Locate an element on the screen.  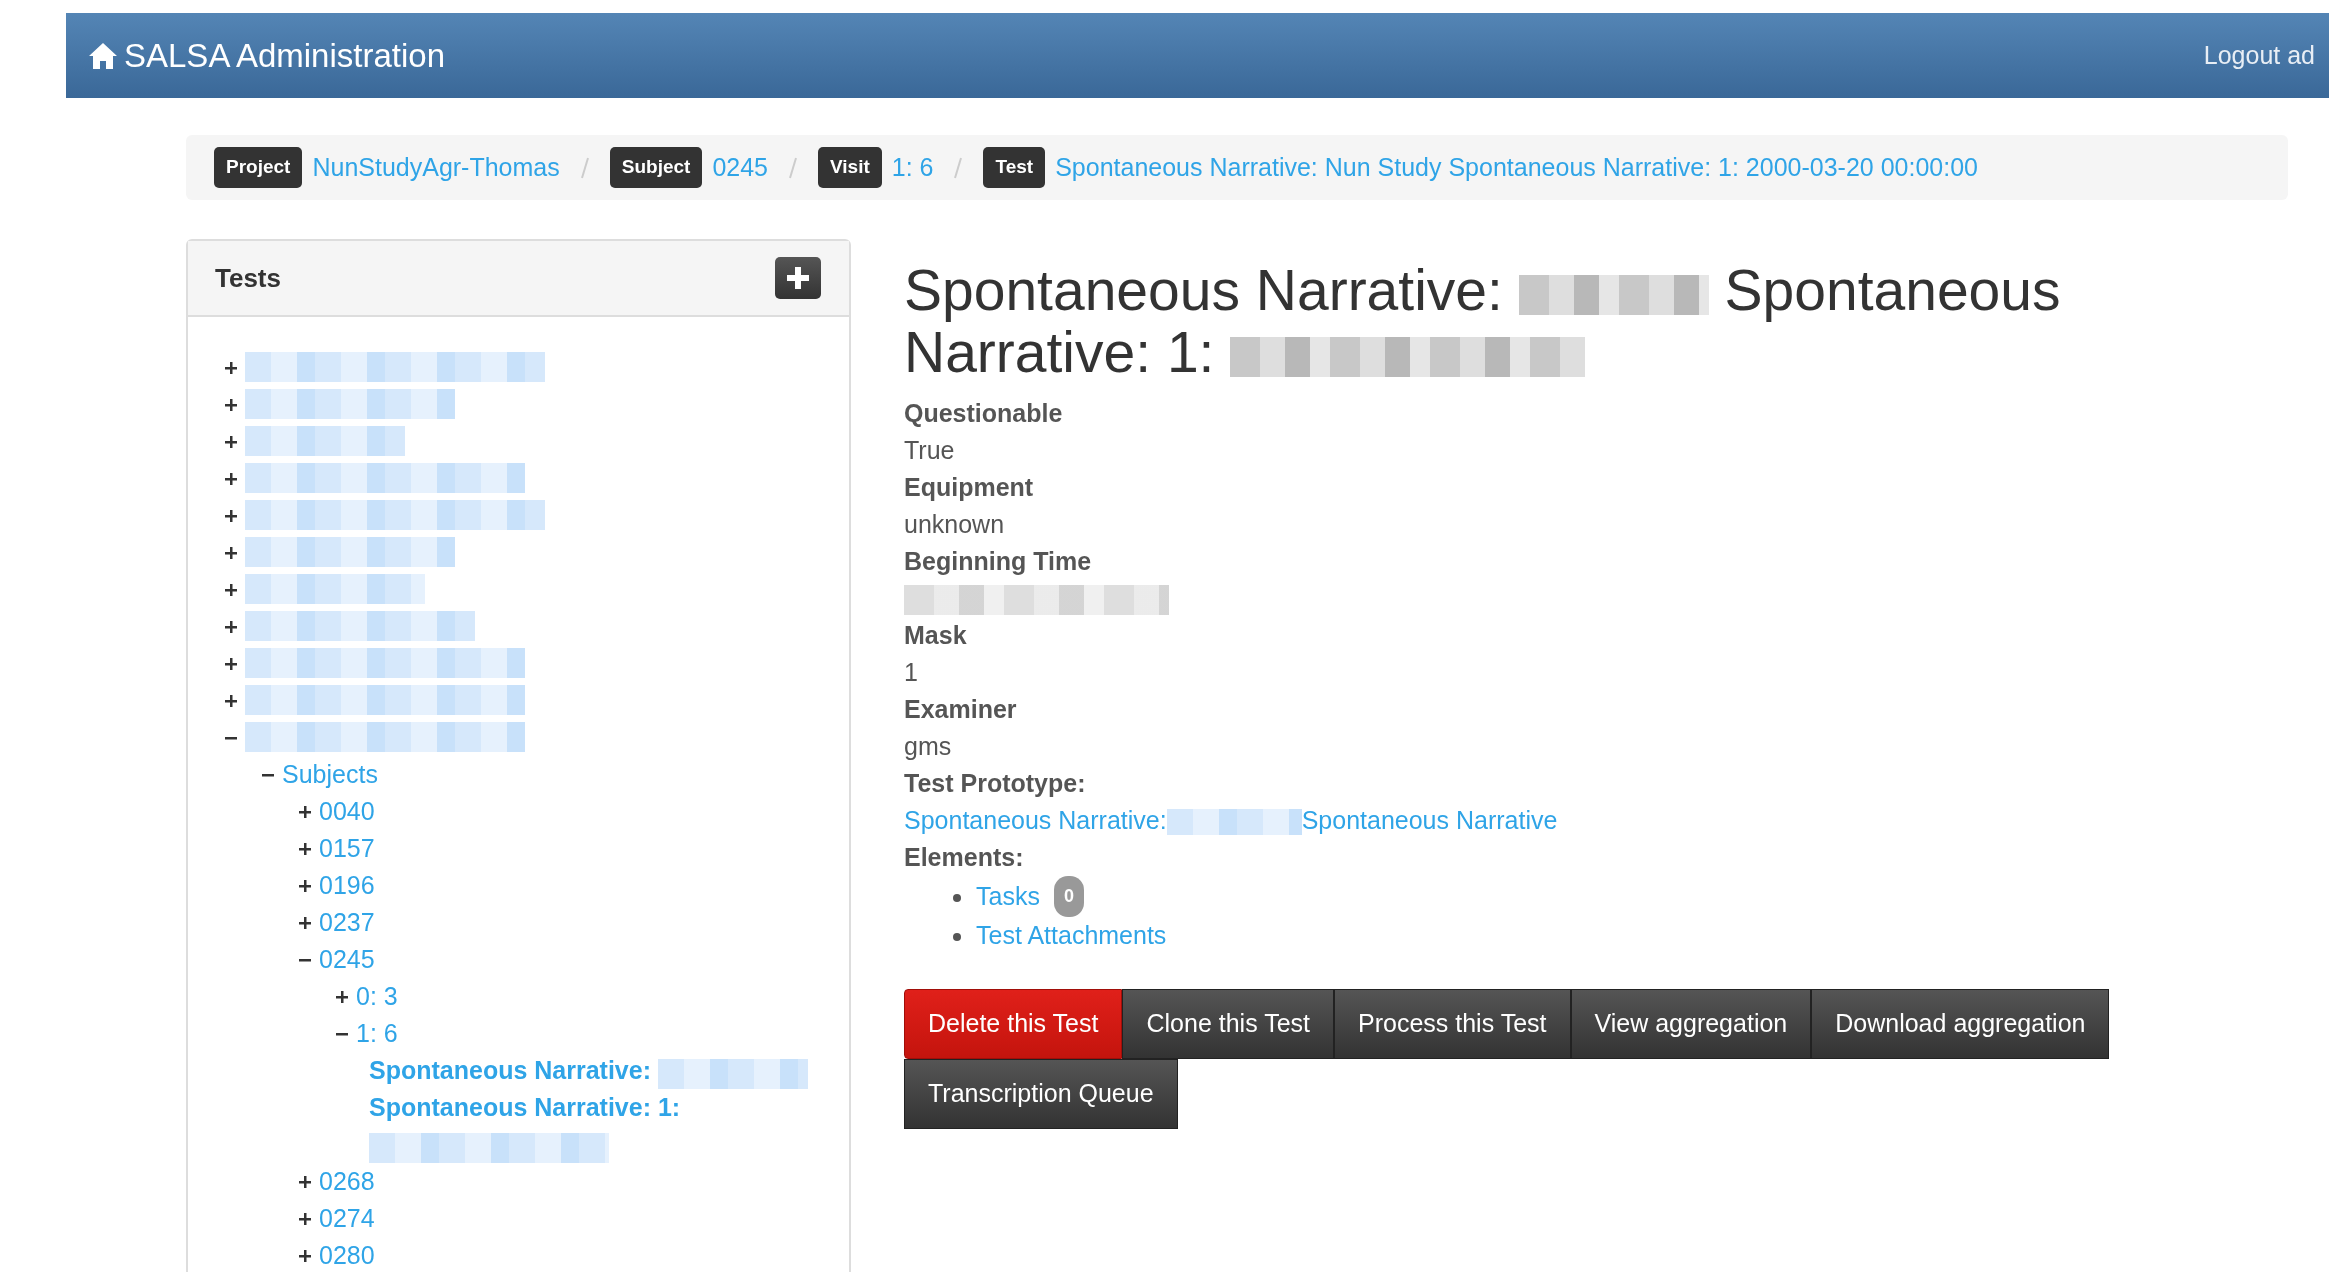
field-label: Beginning Time is located at coordinates (998, 561).